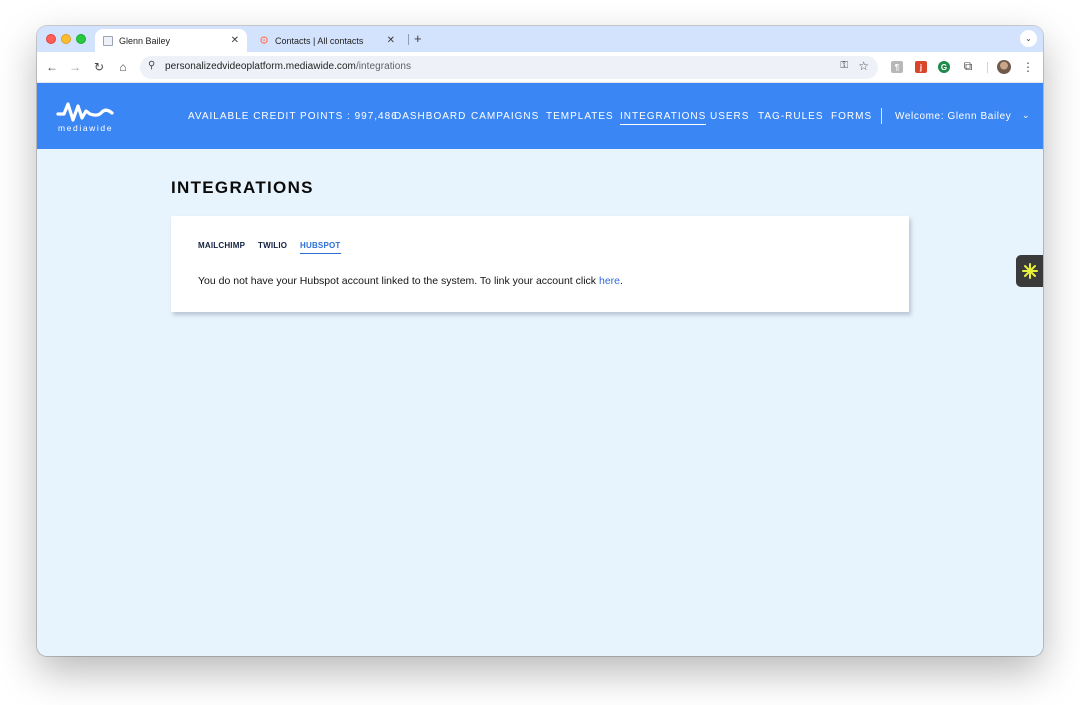 This screenshot has height=705, width=1080. I want to click on tab-twilio: TWILIO, so click(272, 245).